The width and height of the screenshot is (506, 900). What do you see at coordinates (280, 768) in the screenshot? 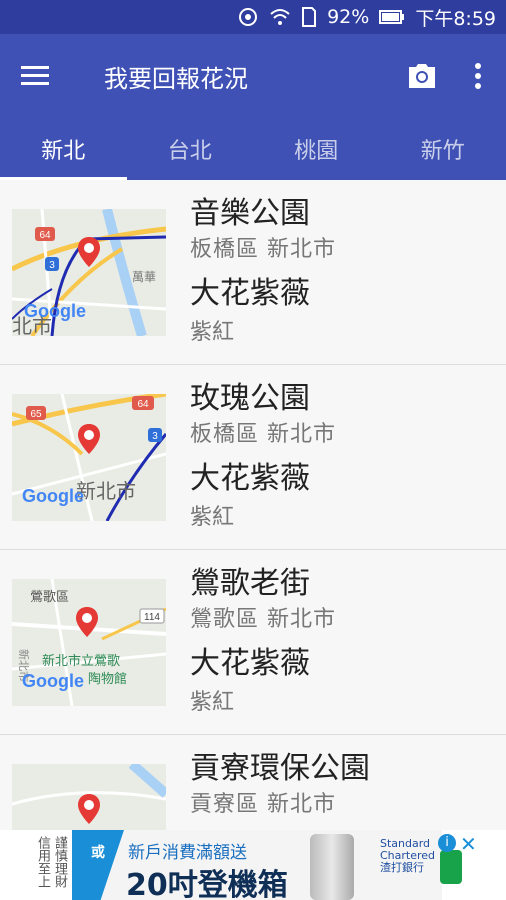
I see `park-name: 貢寮環保公園` at bounding box center [280, 768].